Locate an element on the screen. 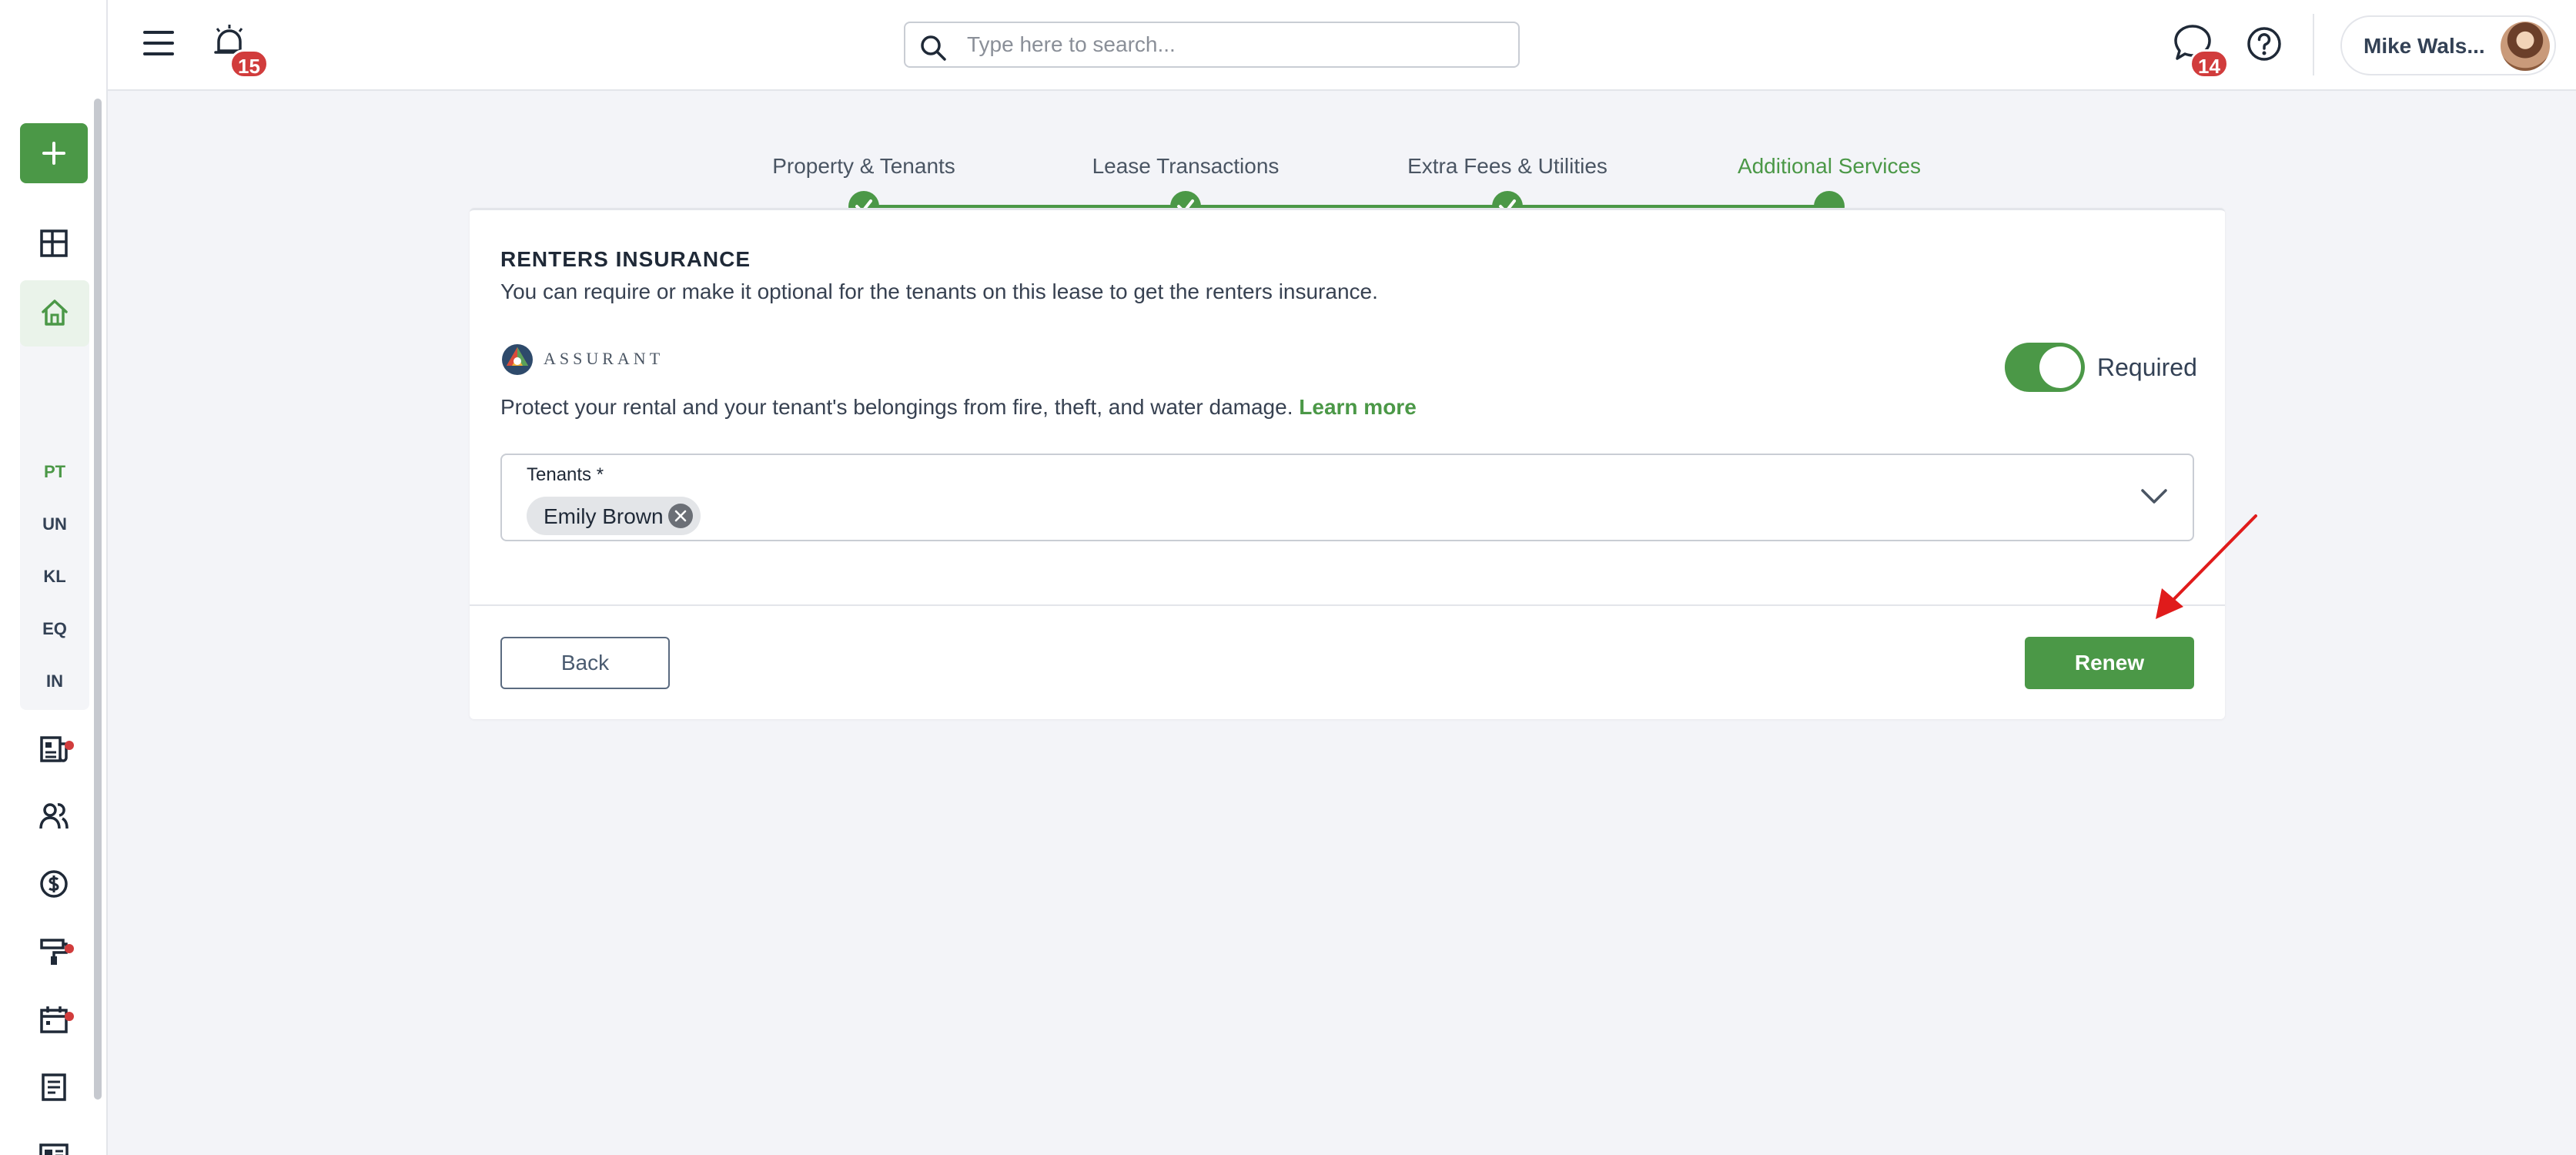 Image resolution: width=2576 pixels, height=1155 pixels. tenants-select: Tenants * Emily Brown is located at coordinates (1347, 497).